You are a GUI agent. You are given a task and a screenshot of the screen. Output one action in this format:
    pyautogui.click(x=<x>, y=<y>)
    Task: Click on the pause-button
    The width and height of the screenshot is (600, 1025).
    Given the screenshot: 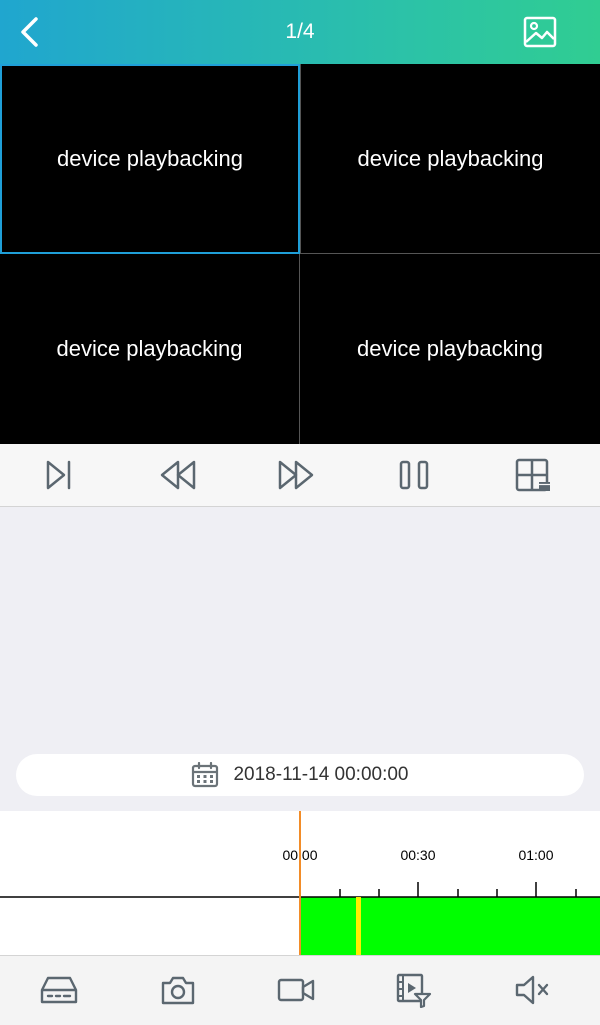 What is the action you would take?
    pyautogui.click(x=414, y=475)
    